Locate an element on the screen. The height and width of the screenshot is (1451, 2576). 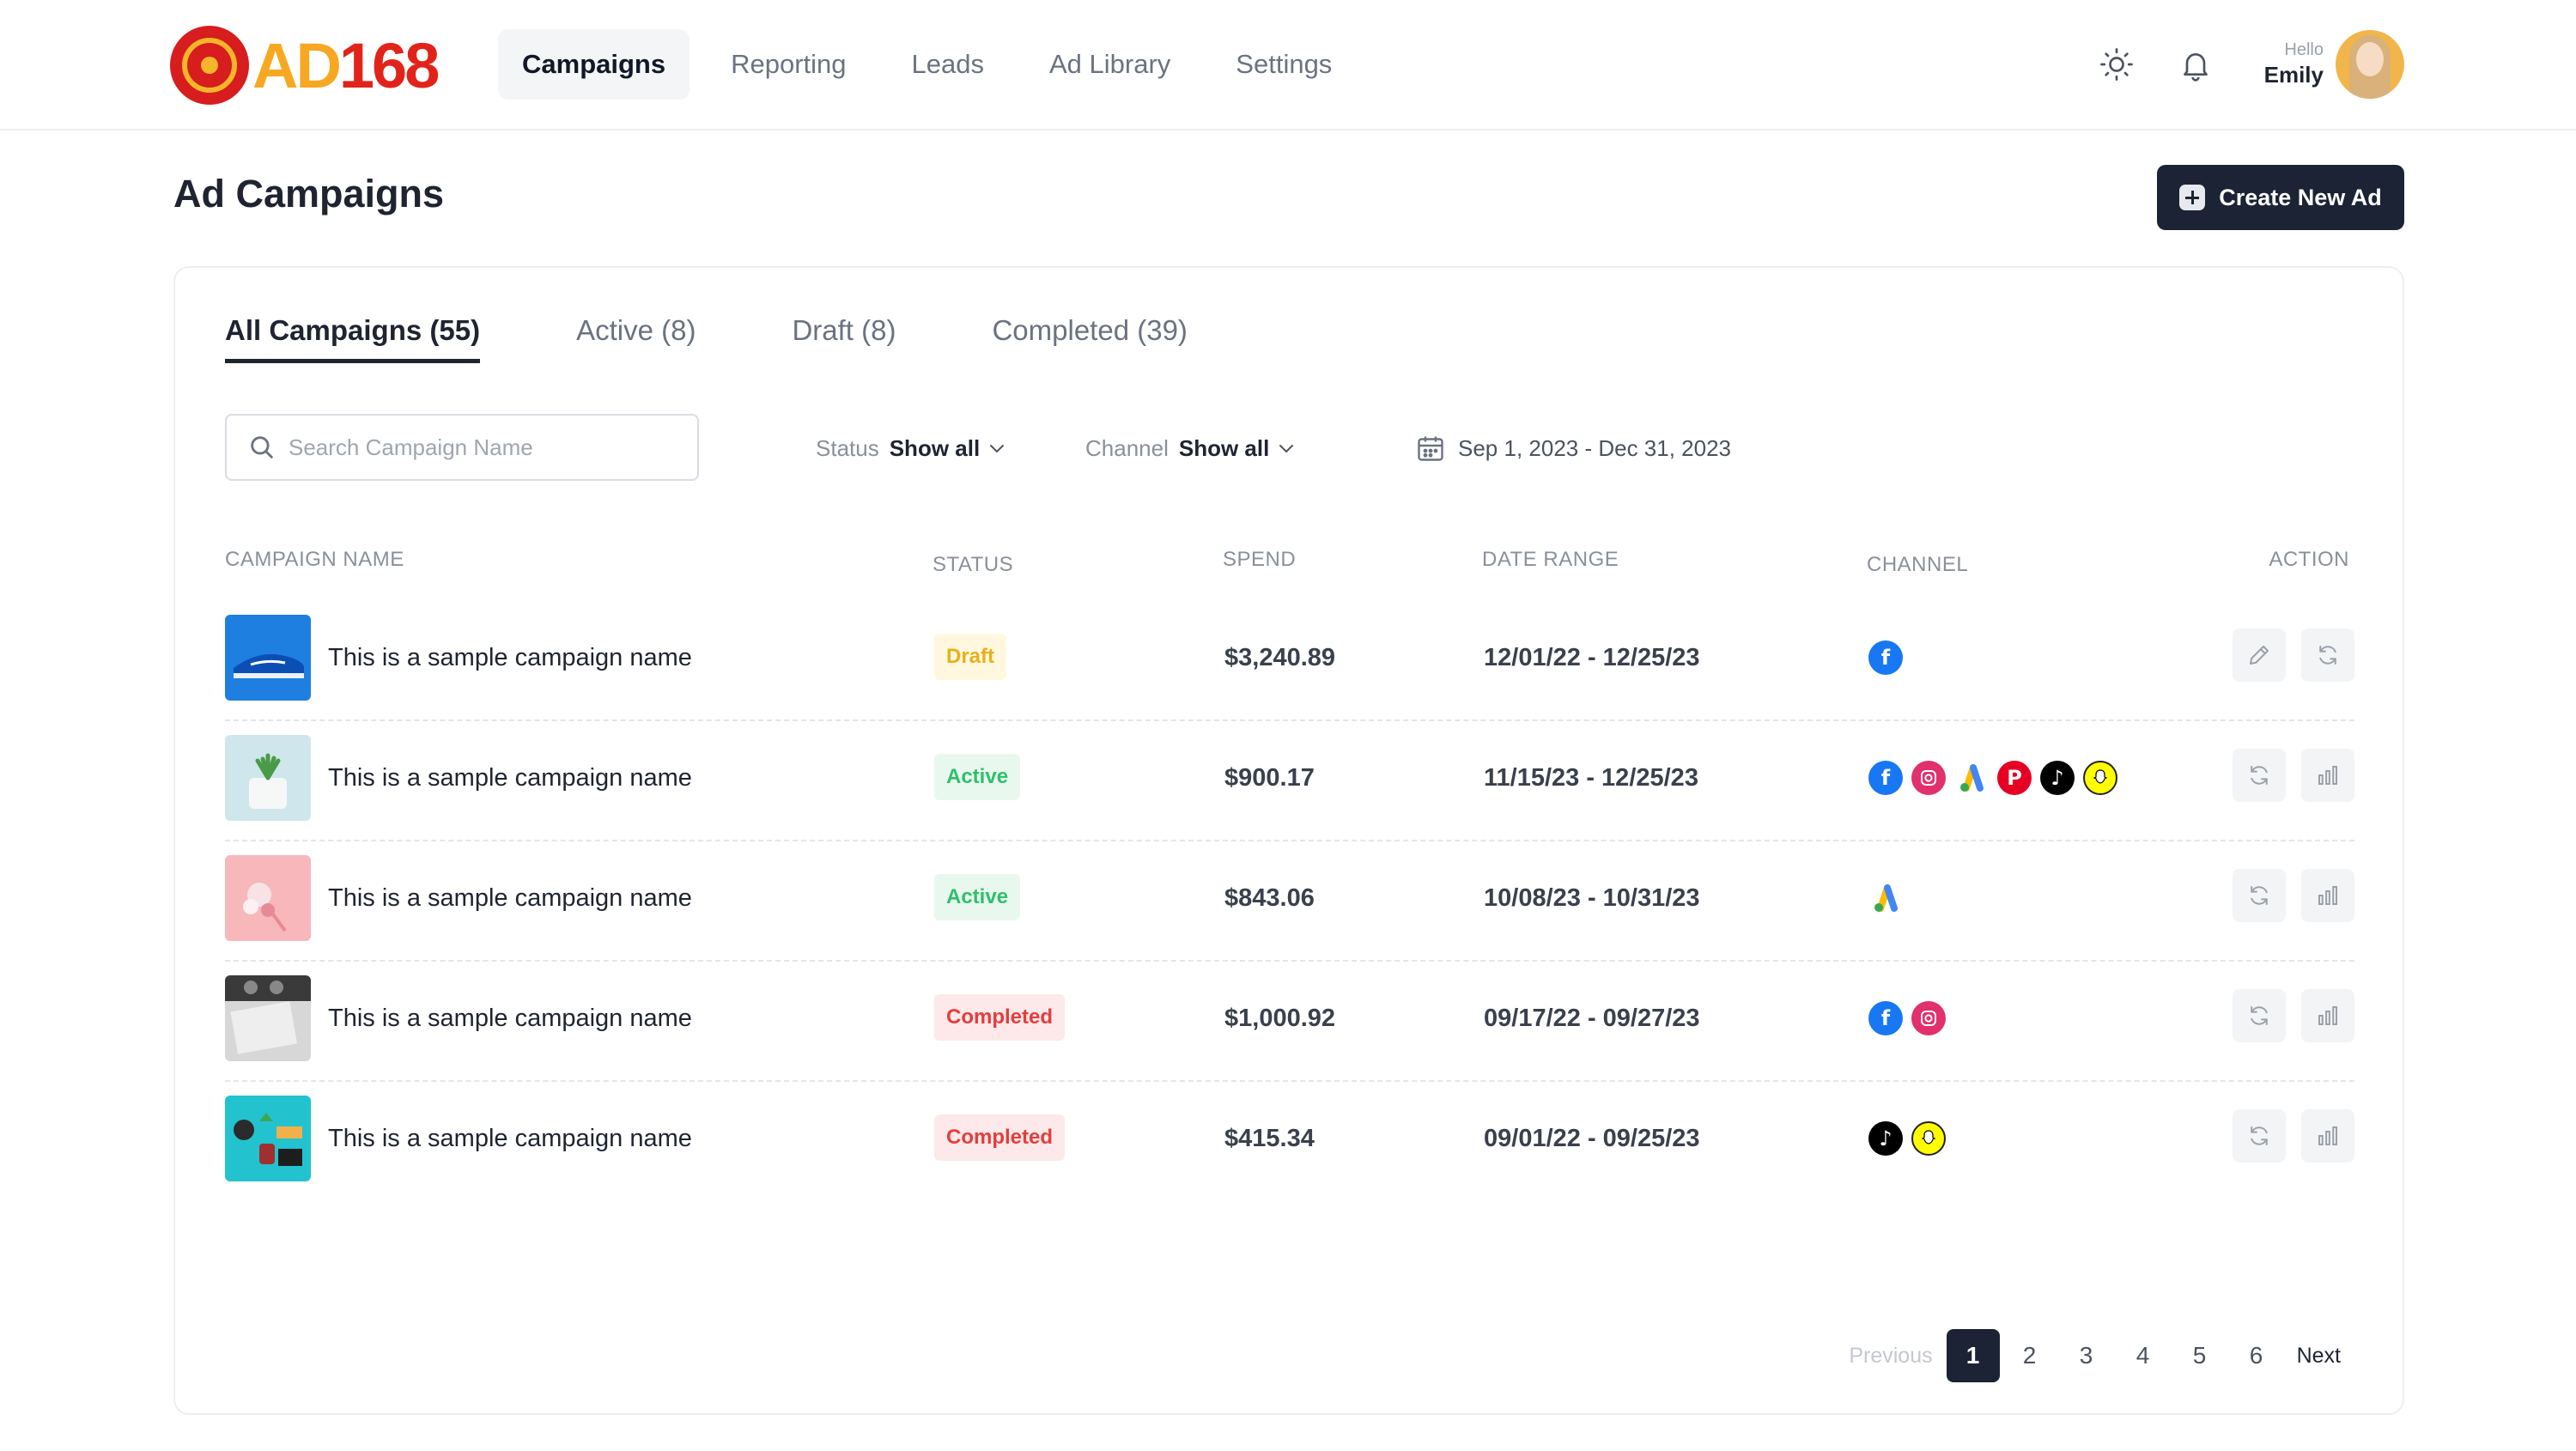
edit-button is located at coordinates (2259, 655).